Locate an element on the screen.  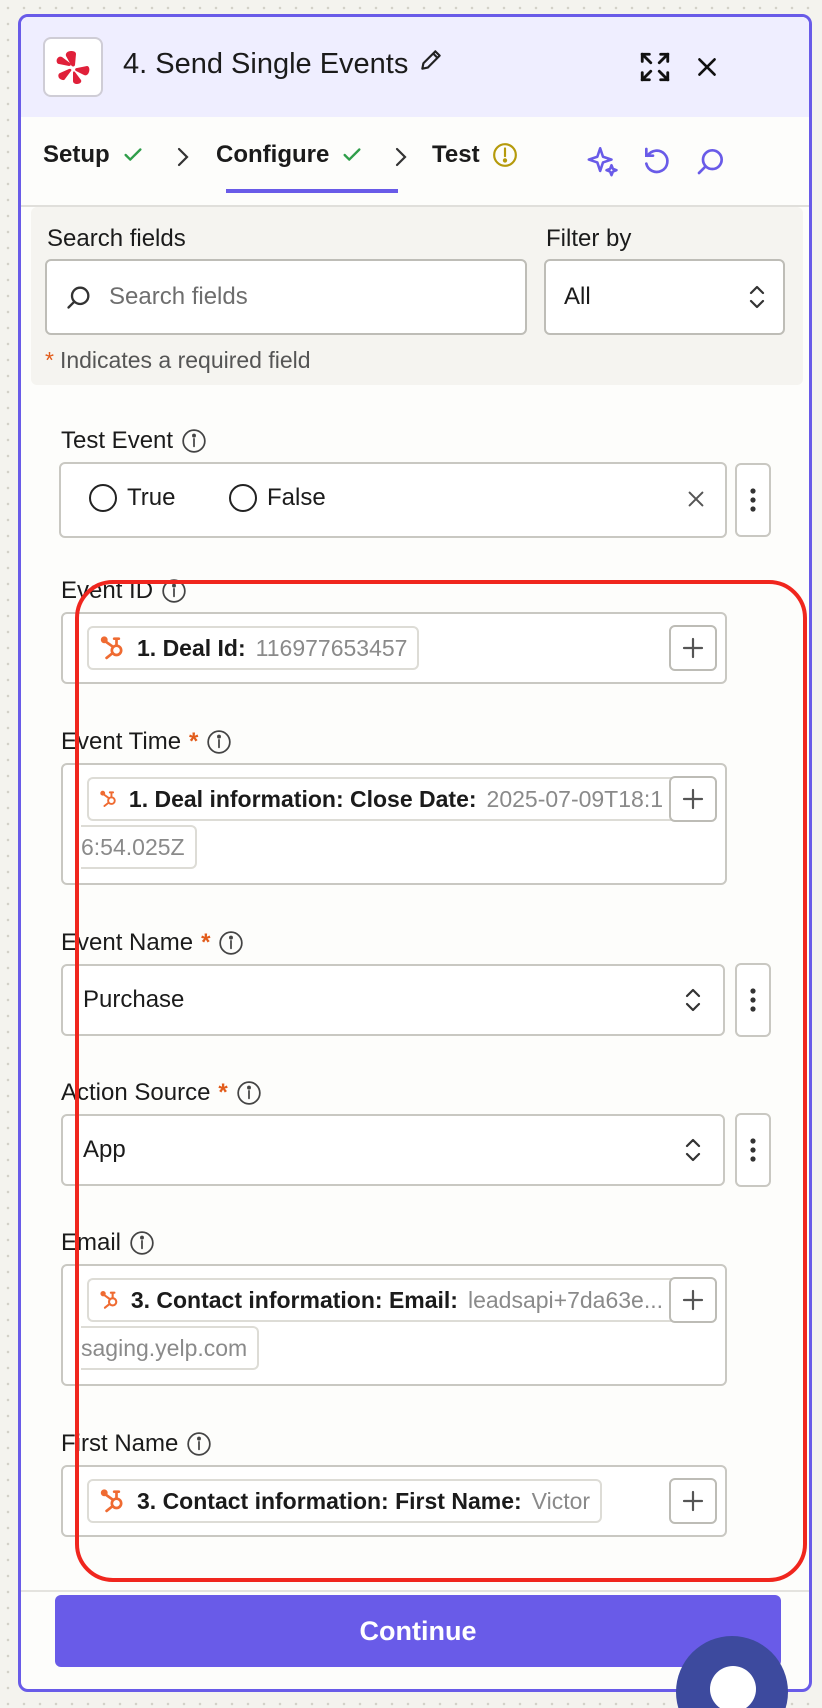
radio-false: False is located at coordinates (277, 498).